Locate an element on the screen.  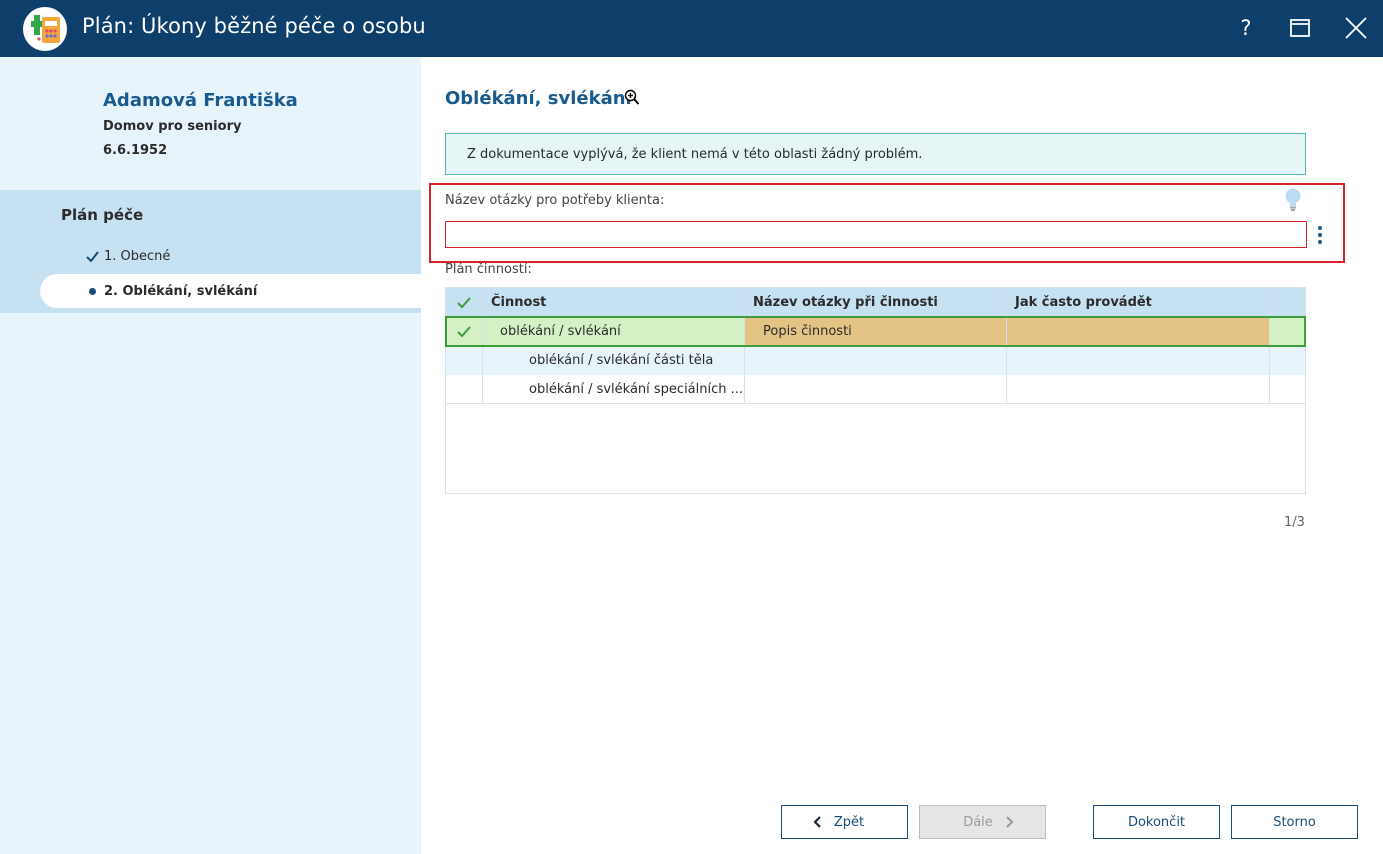
column-header-frequency: Jak často provádět is located at coordinates (1138, 302).